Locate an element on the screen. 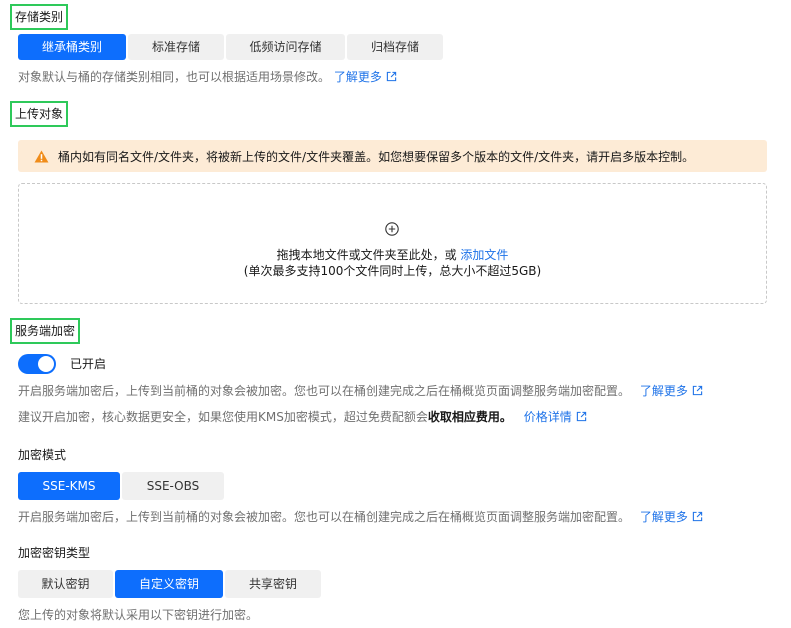  price-details-link: 价格详情 is located at coordinates (555, 417).